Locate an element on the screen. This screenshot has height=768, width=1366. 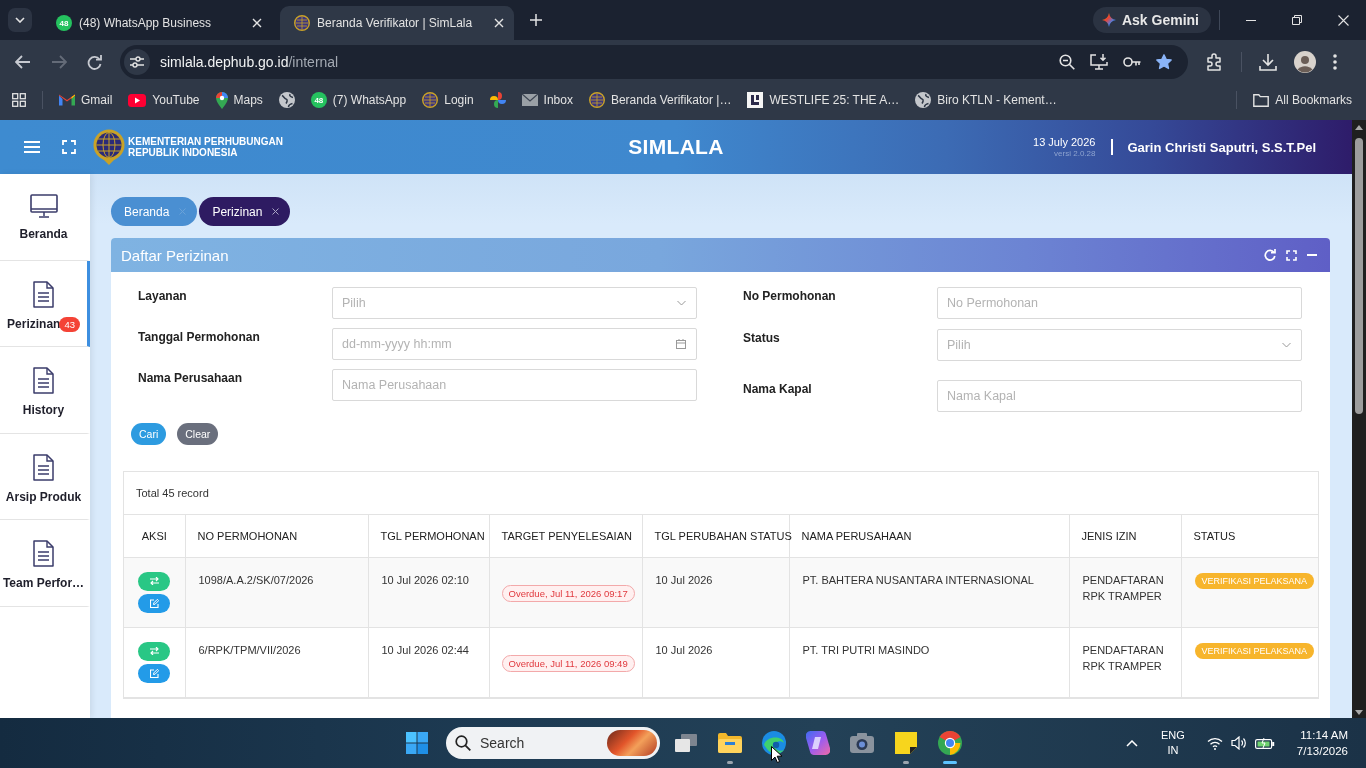
column-header: AKSI is located at coordinates (154, 536).